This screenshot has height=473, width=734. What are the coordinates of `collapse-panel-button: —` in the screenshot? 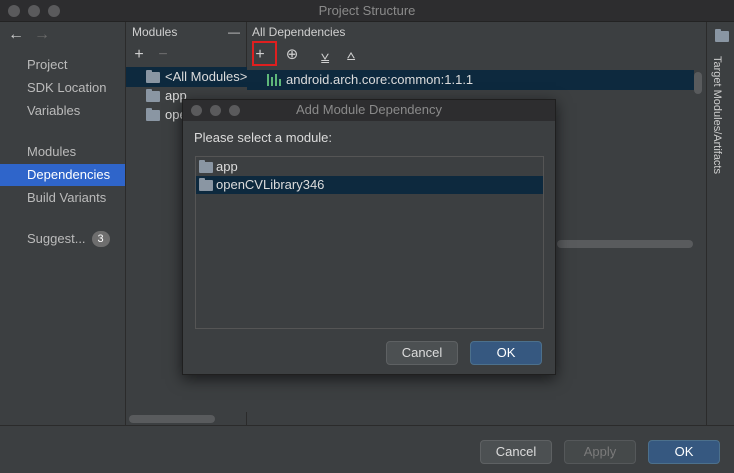 It's located at (234, 32).